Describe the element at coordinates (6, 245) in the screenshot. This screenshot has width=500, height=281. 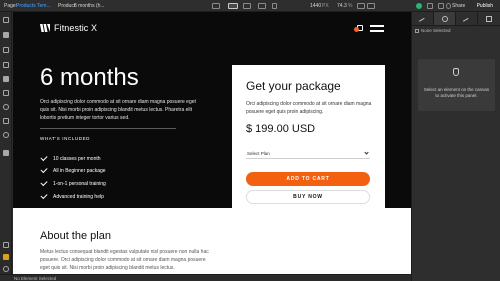
I see `audit-icon` at that location.